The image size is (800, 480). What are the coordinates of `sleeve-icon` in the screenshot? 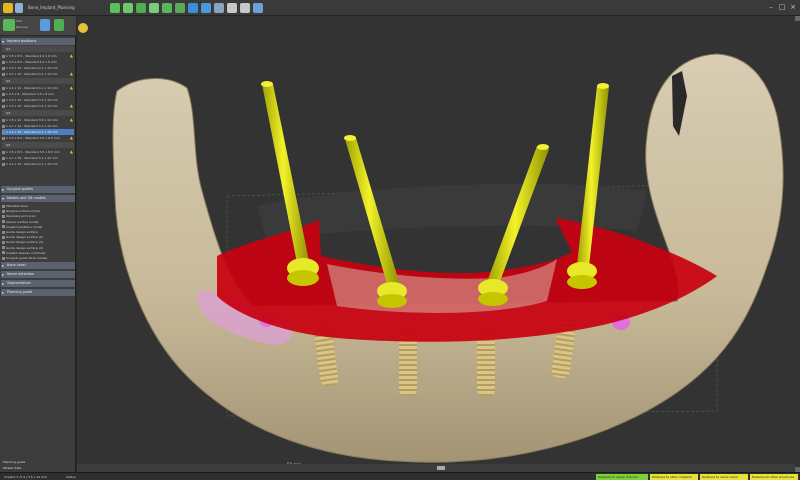 It's located at (154, 8).